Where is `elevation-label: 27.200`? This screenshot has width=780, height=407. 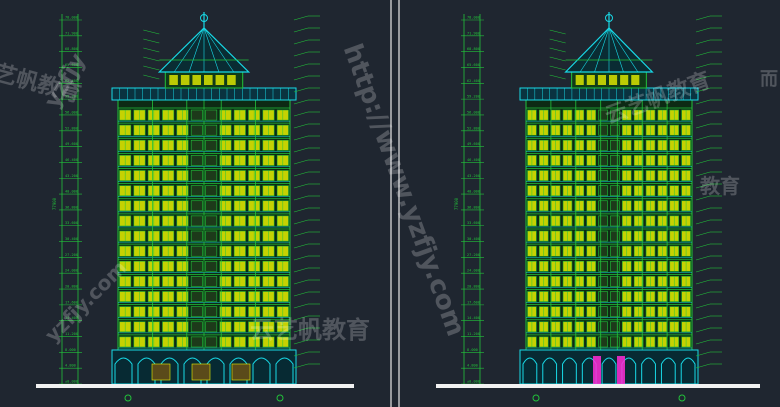
elevation-label: 27.200 is located at coordinates (71, 255).